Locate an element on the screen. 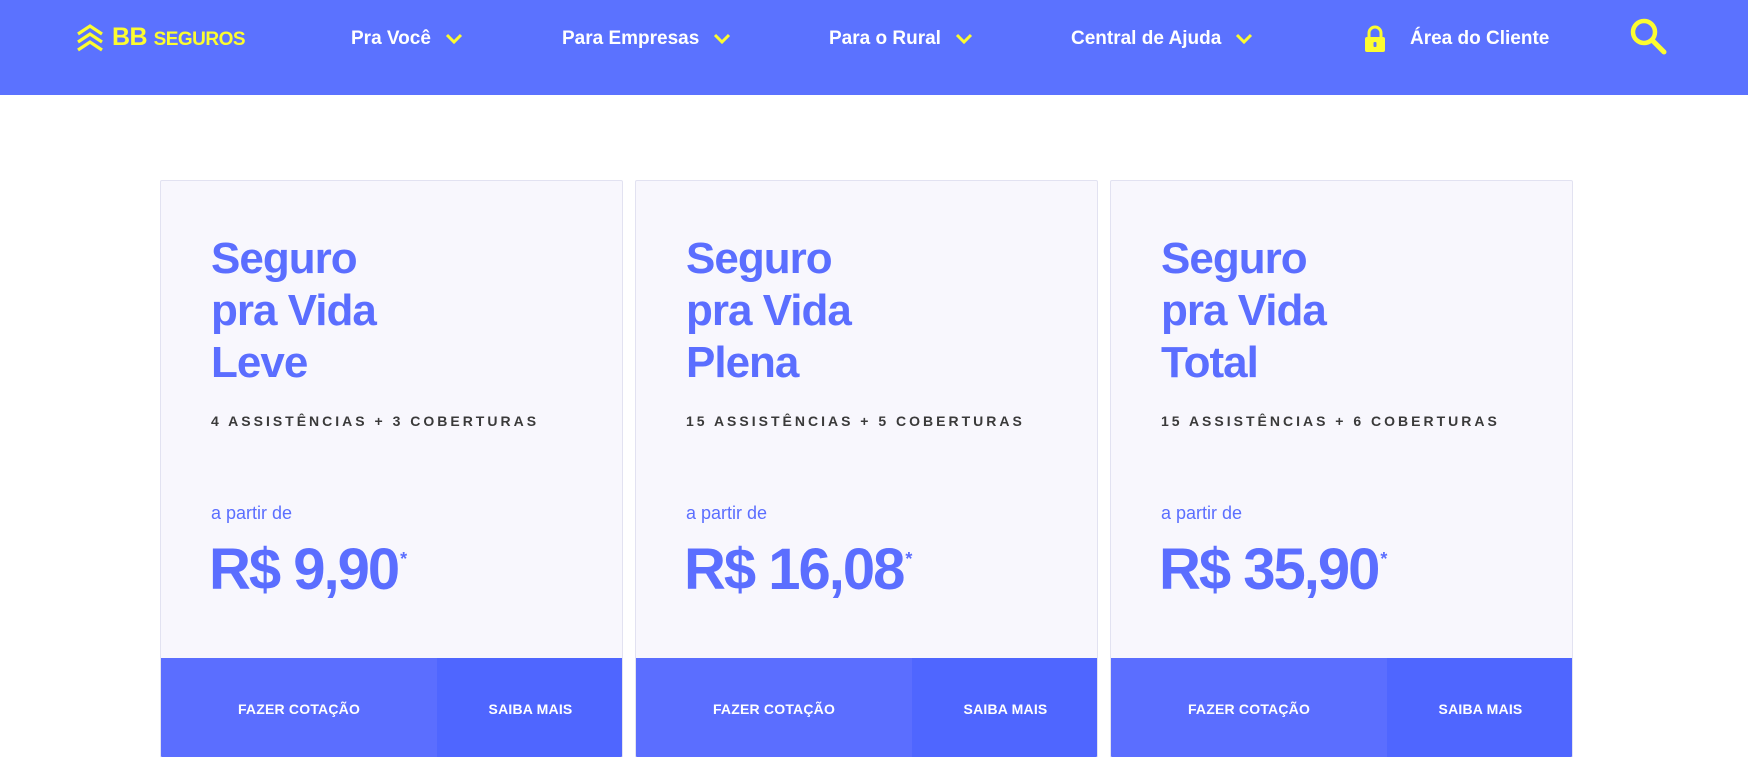  price-value: R$ 35,90 * is located at coordinates (1273, 569).